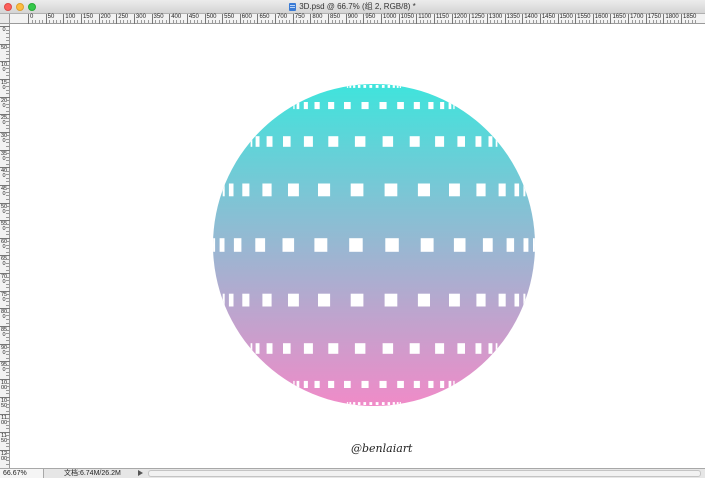 The height and width of the screenshot is (478, 705). What do you see at coordinates (140, 473) in the screenshot?
I see `status-menu-arrow-icon` at bounding box center [140, 473].